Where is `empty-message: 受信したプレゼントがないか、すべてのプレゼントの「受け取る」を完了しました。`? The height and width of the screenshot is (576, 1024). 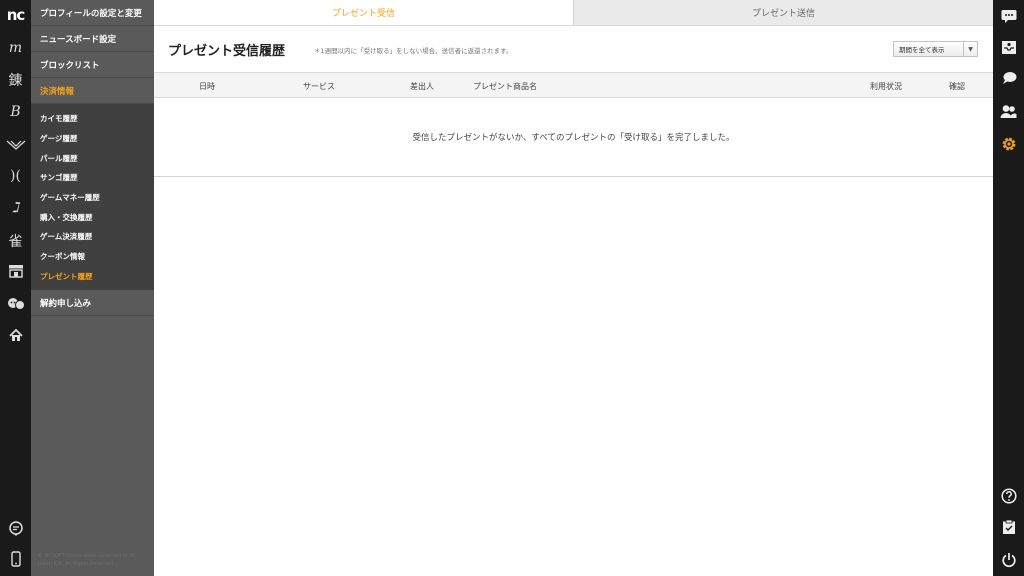
empty-message: 受信したプレゼントがないか、すべてのプレゼントの「受け取る」を完了しました。 is located at coordinates (573, 137).